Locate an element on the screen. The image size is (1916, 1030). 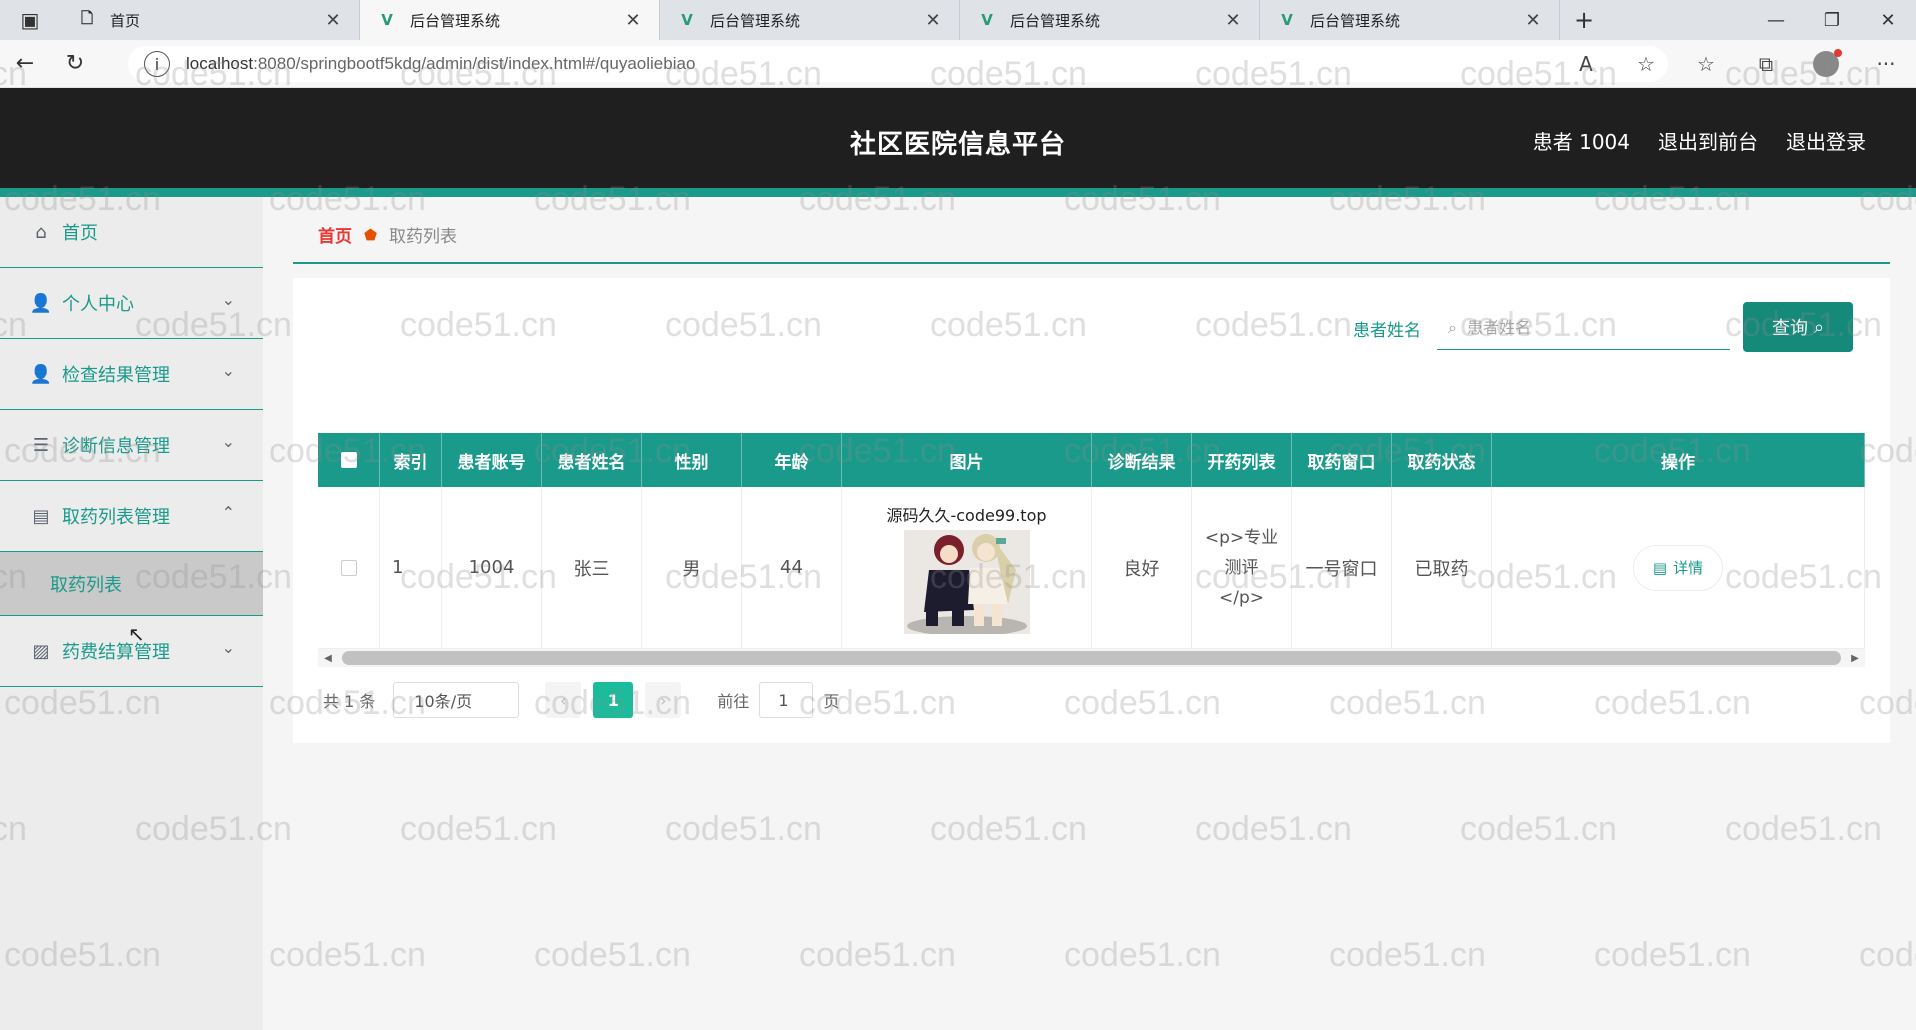
breadcrumb-home: 首页 is located at coordinates (335, 234).